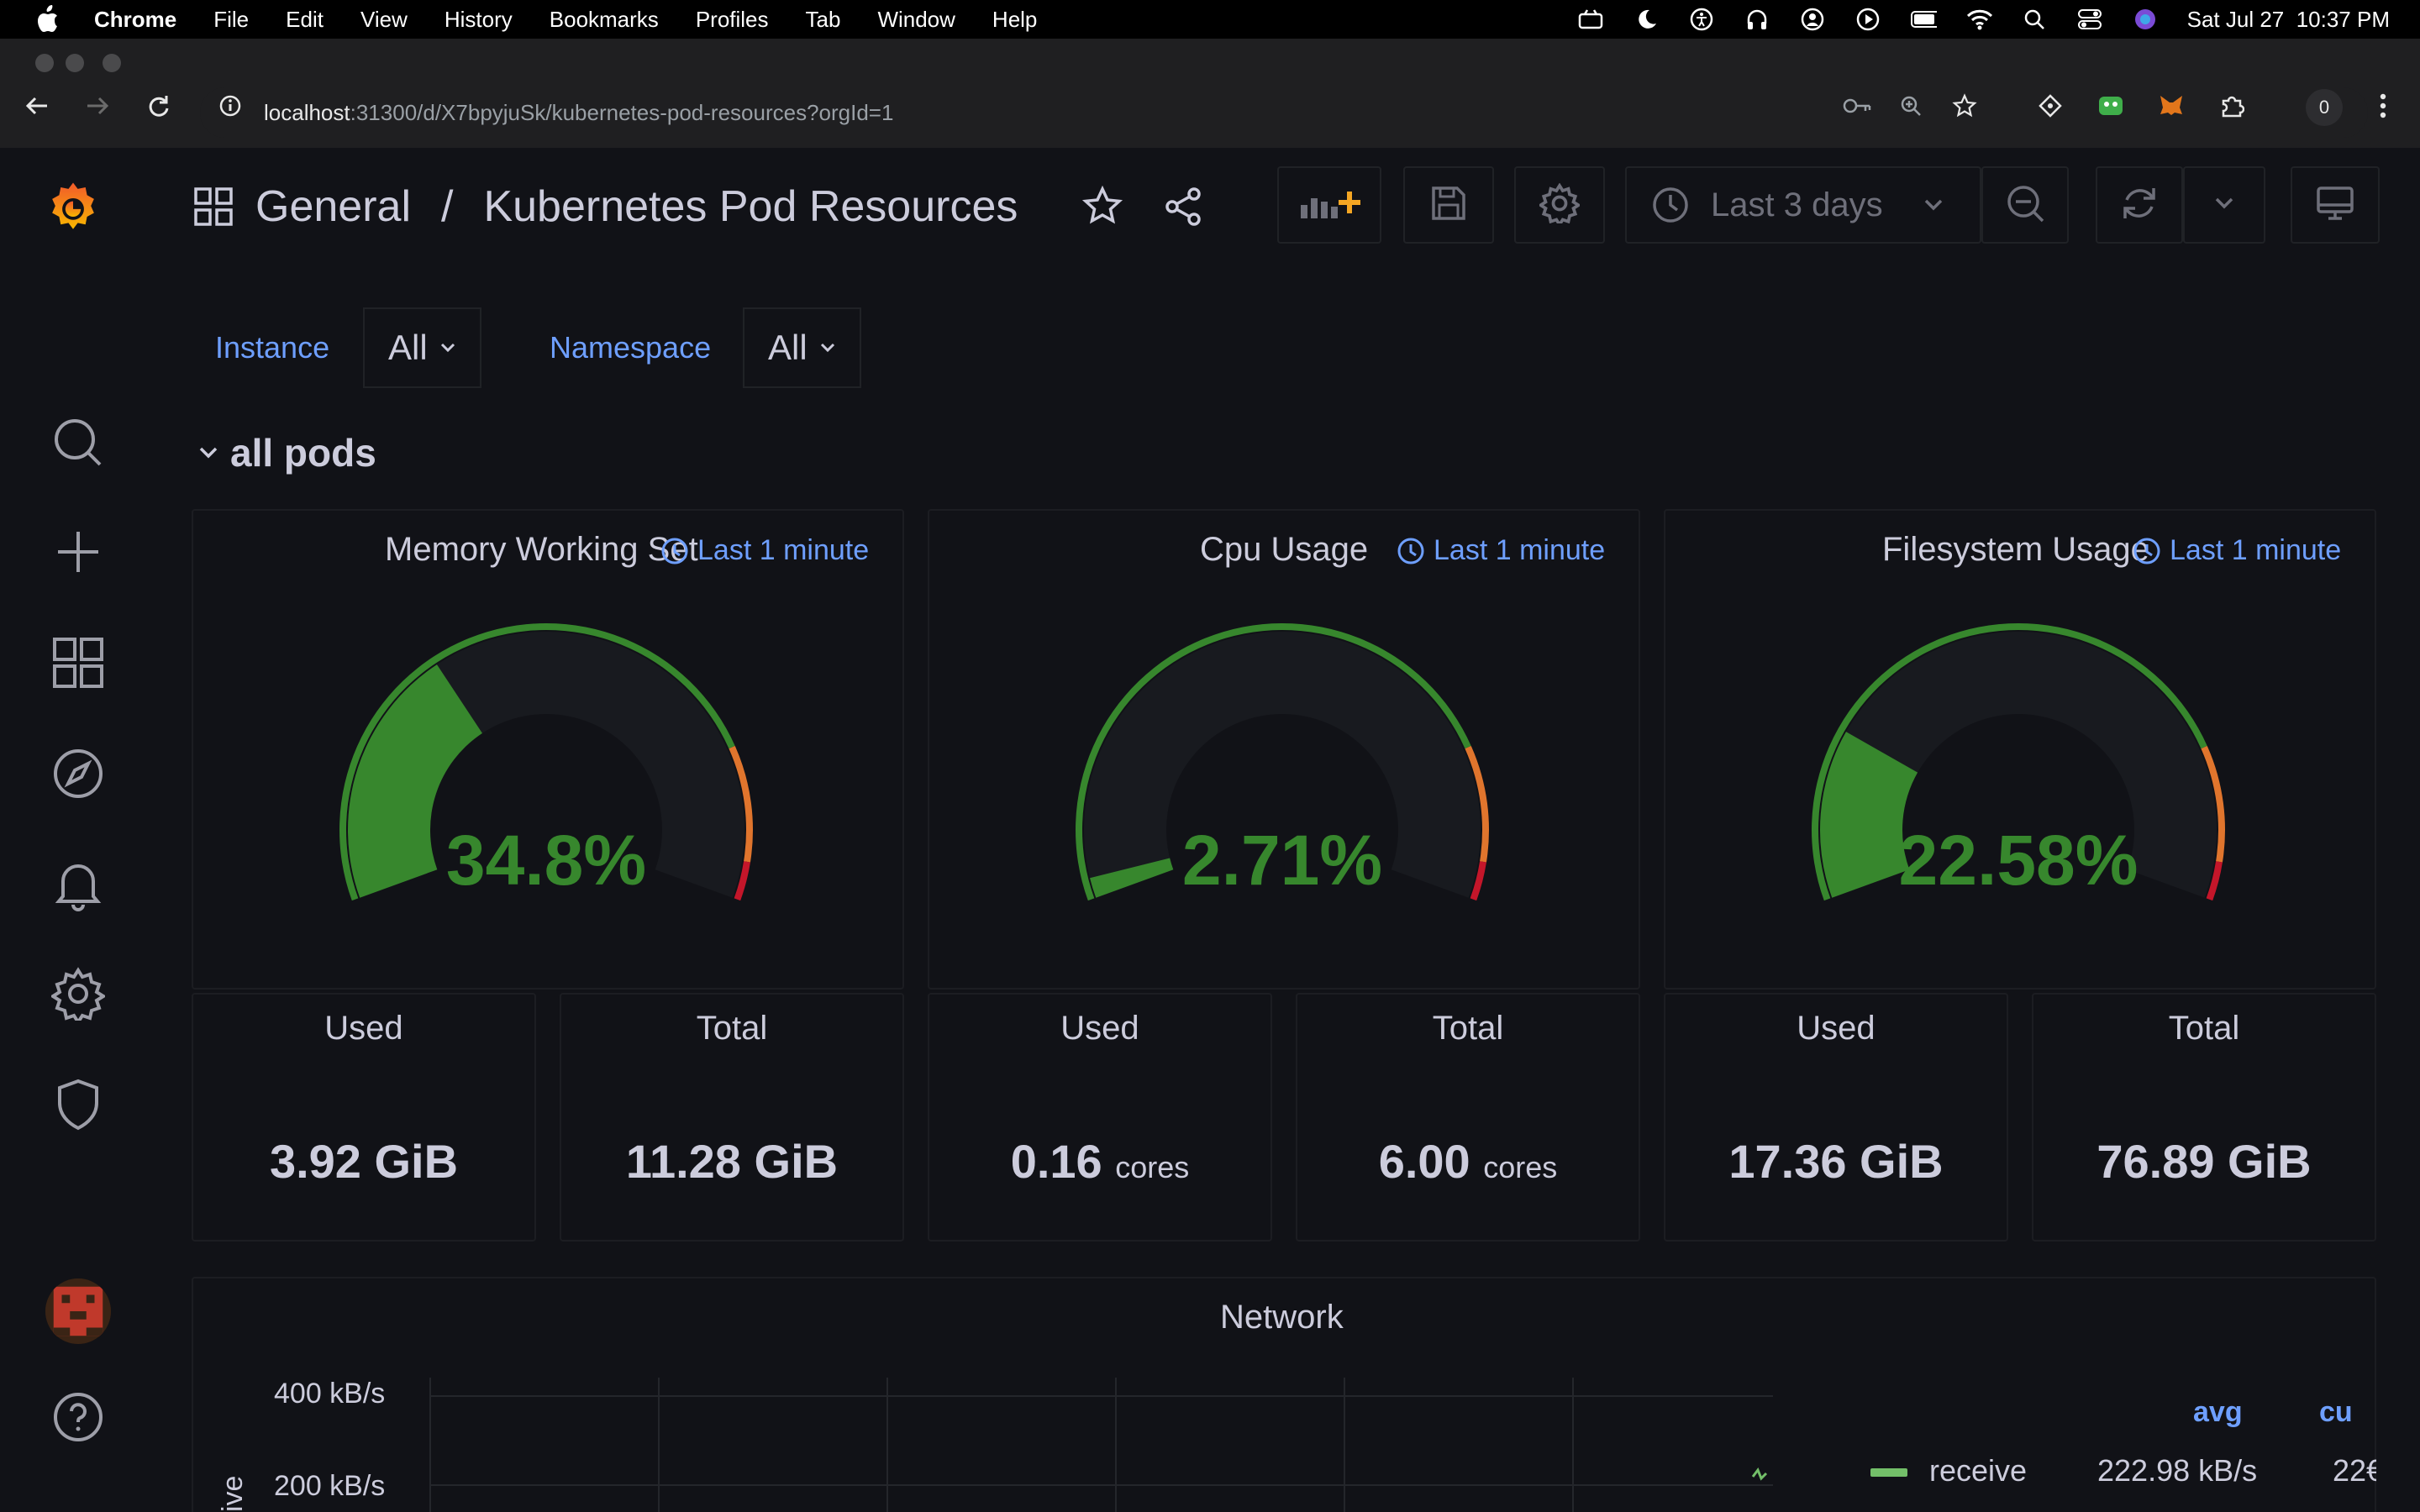  What do you see at coordinates (2325, 107) in the screenshot?
I see `profile-badge: 0` at bounding box center [2325, 107].